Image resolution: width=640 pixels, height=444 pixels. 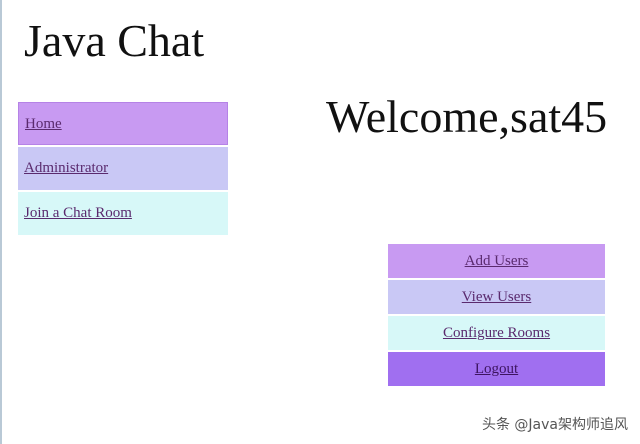 What do you see at coordinates (123, 213) in the screenshot?
I see `sidebar-item-join-chat-room: Join a Chat Room` at bounding box center [123, 213].